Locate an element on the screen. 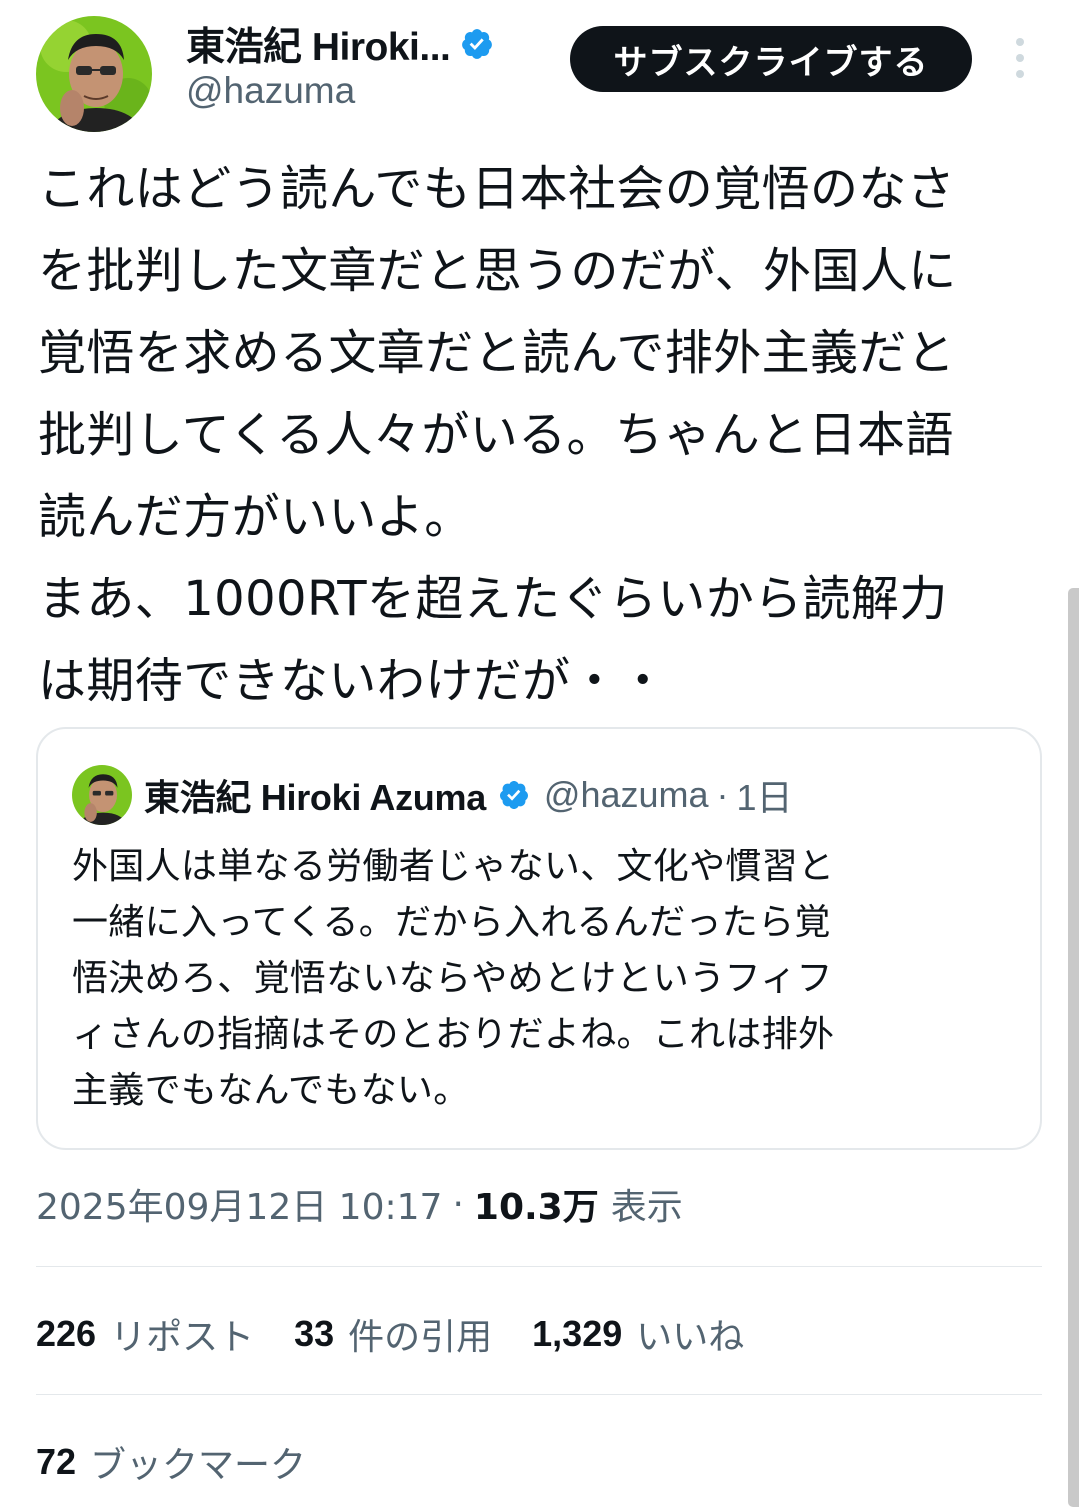 The height and width of the screenshot is (1507, 1079). quoted-tweet-header: 東浩紀 Hiroki Azuma @hazuma · 1日 is located at coordinates (468, 795).